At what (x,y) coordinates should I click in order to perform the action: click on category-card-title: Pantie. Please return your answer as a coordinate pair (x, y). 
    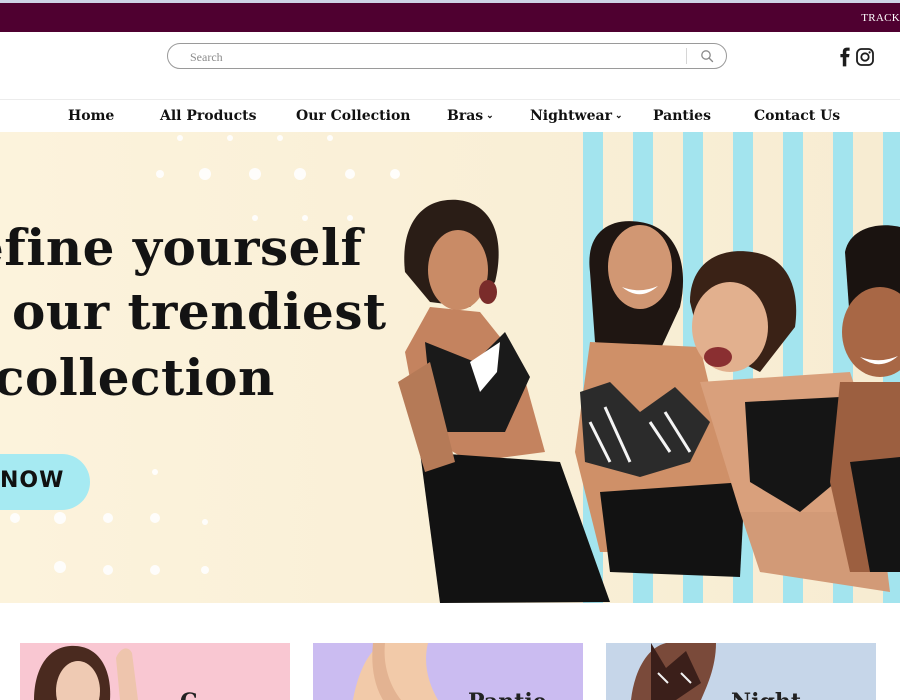
    Looking at the image, I should click on (507, 694).